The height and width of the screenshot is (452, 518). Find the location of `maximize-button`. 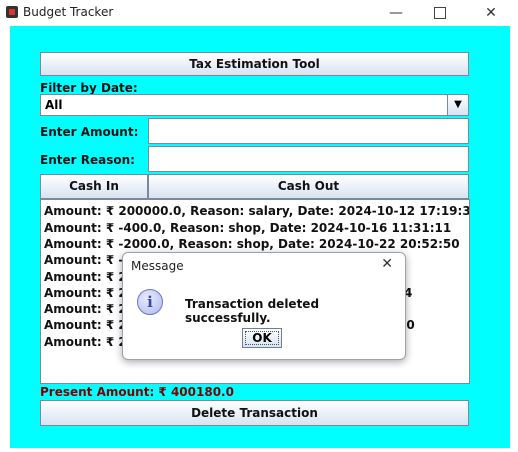

maximize-button is located at coordinates (440, 13).